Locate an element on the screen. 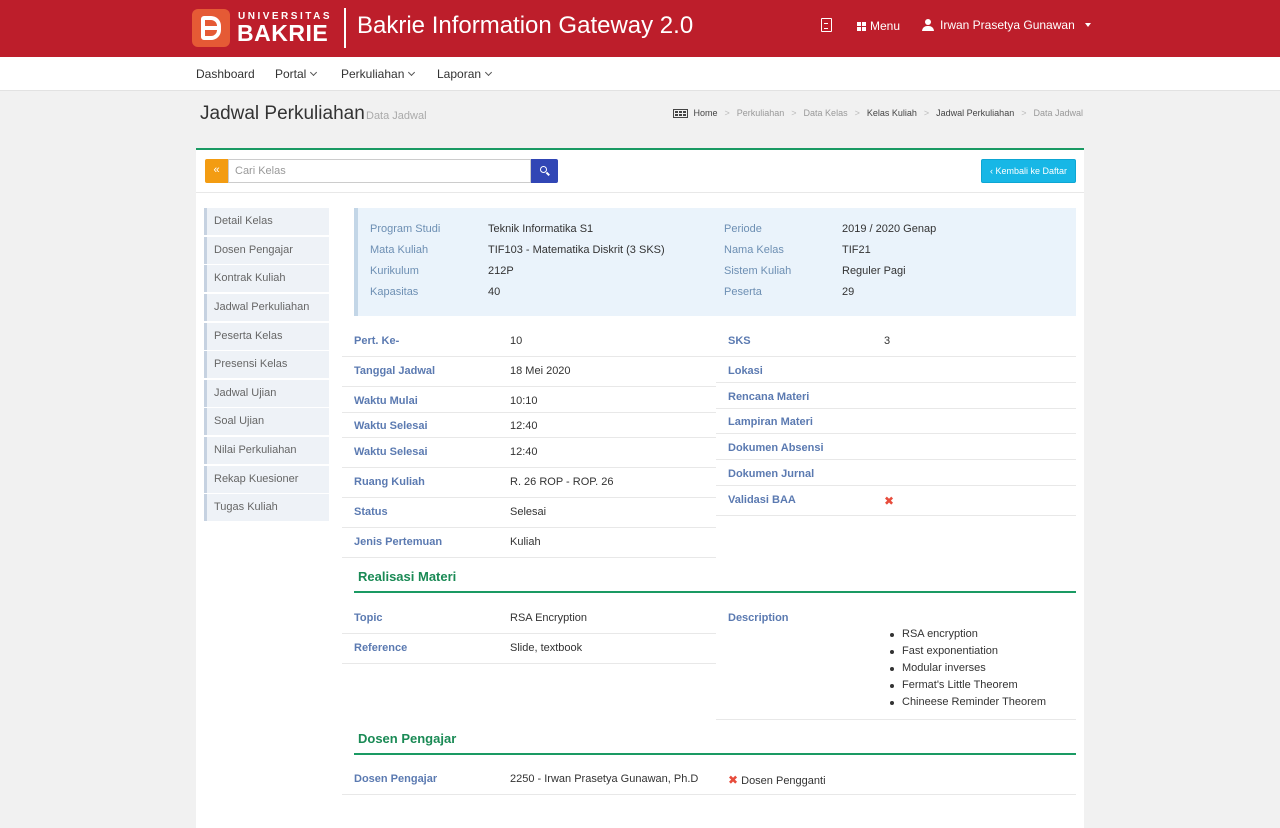  sidebar-item-jadwal-ujian: Jadwal Ujian is located at coordinates (266, 393).